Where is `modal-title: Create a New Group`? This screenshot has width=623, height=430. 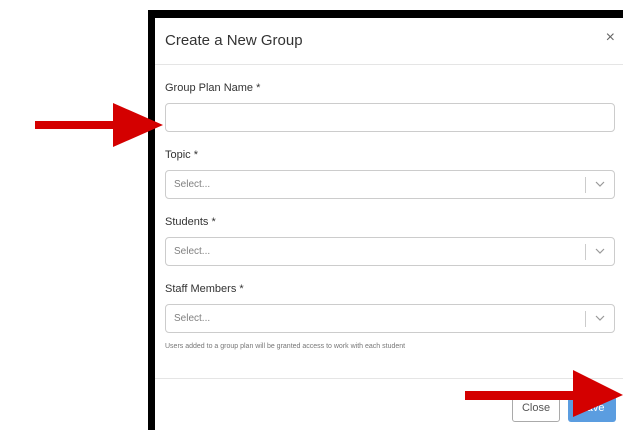 modal-title: Create a New Group is located at coordinates (234, 40).